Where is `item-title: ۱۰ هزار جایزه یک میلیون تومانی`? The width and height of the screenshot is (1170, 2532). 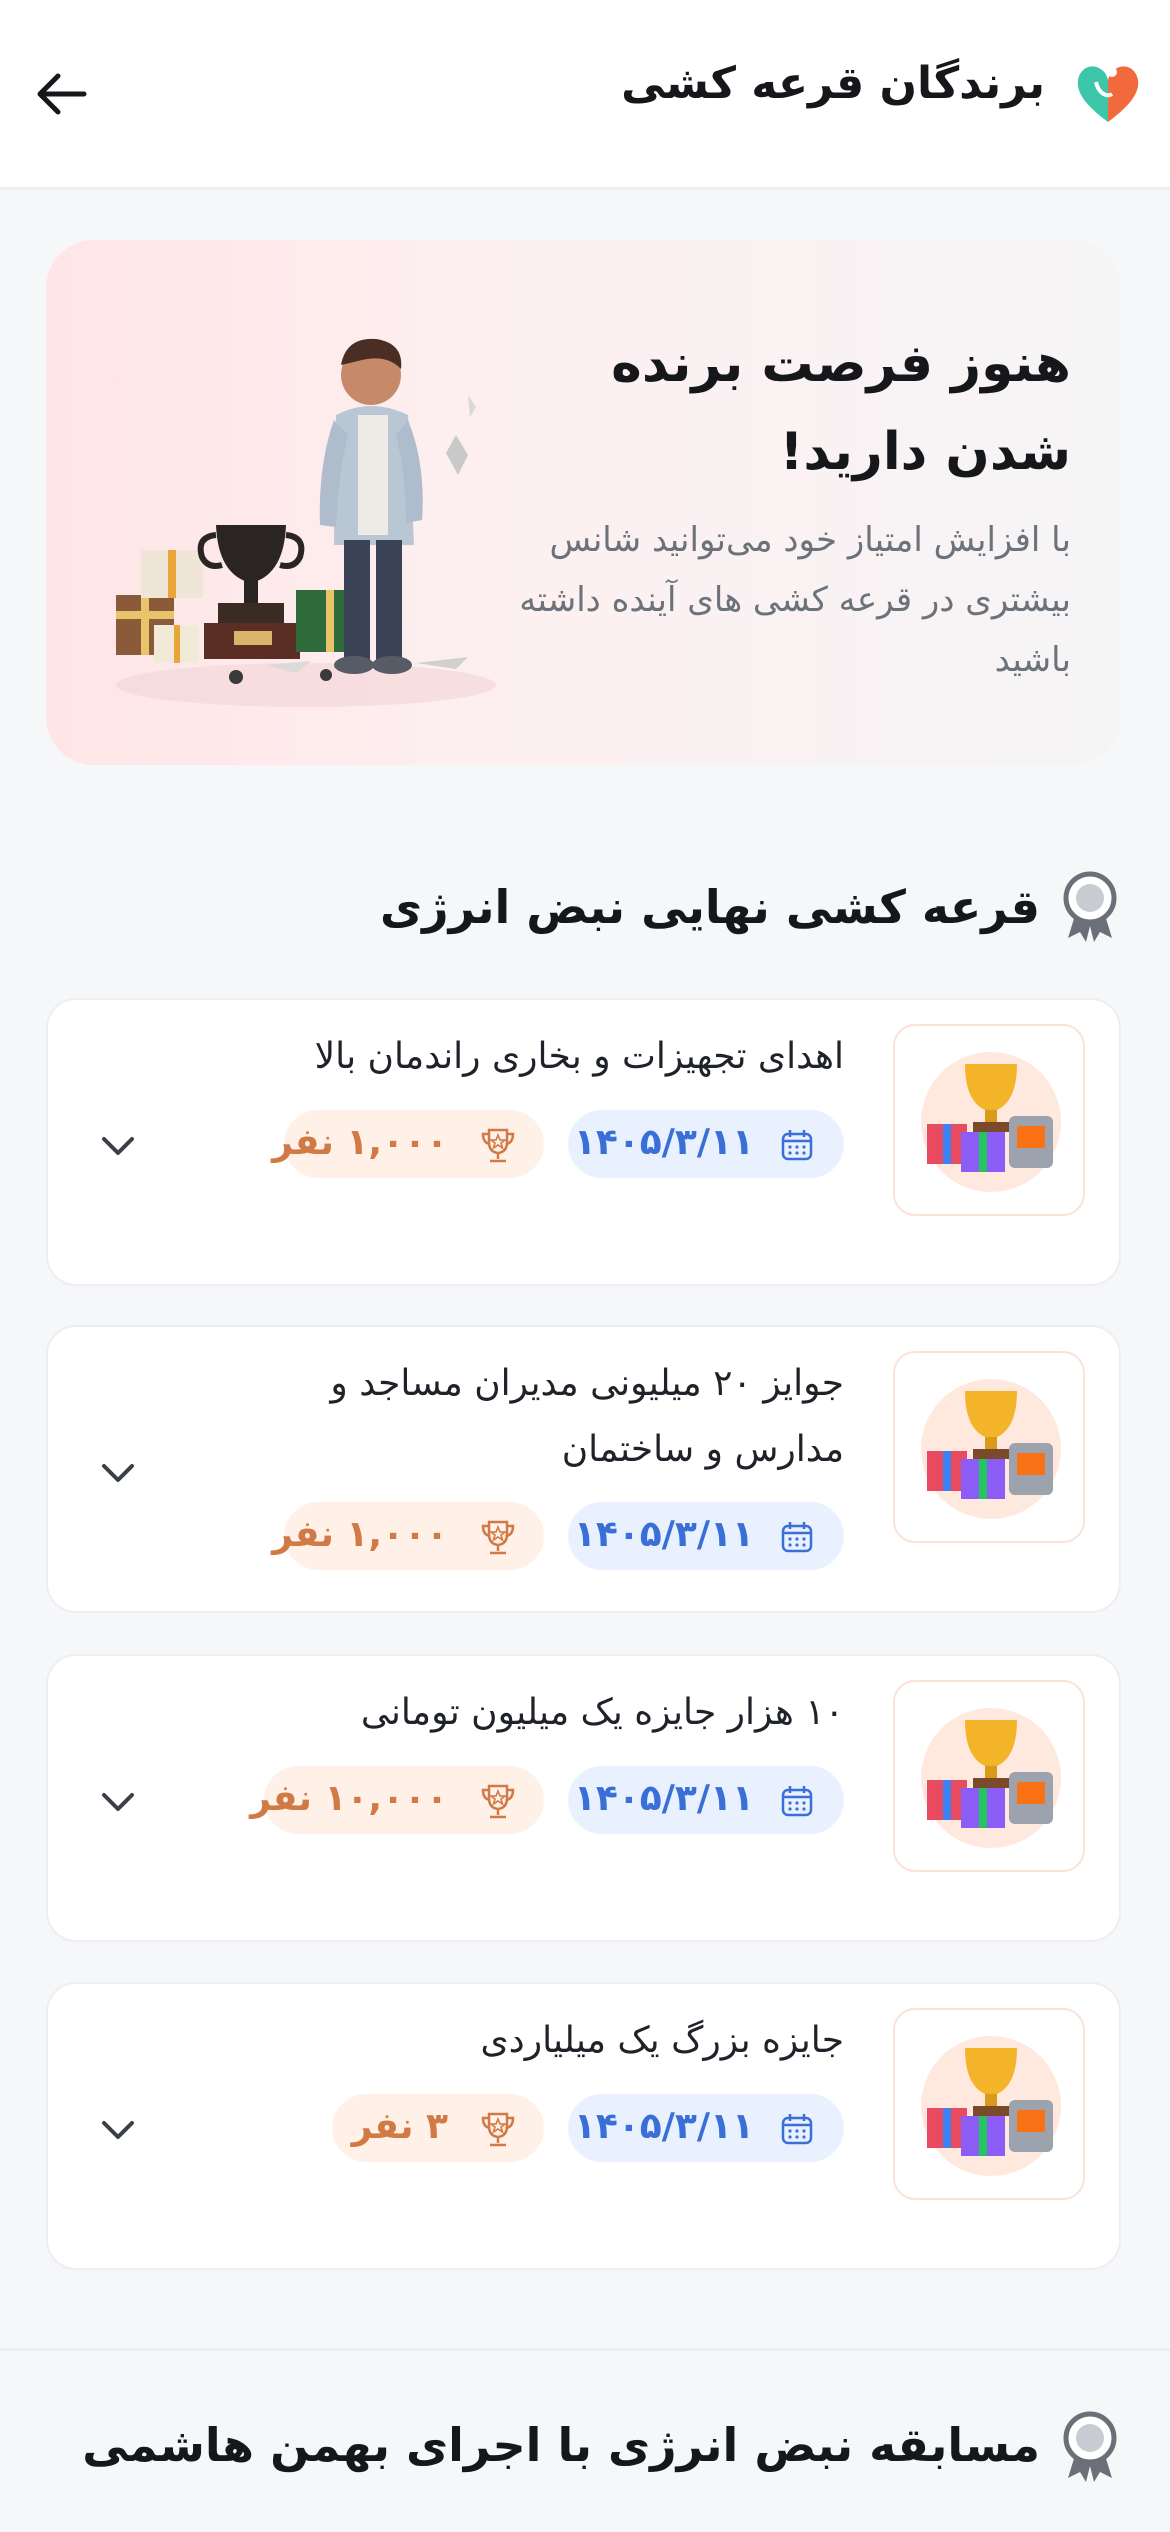 item-title: ۱۰ هزار جایزه یک میلیون تومانی is located at coordinates (602, 1712).